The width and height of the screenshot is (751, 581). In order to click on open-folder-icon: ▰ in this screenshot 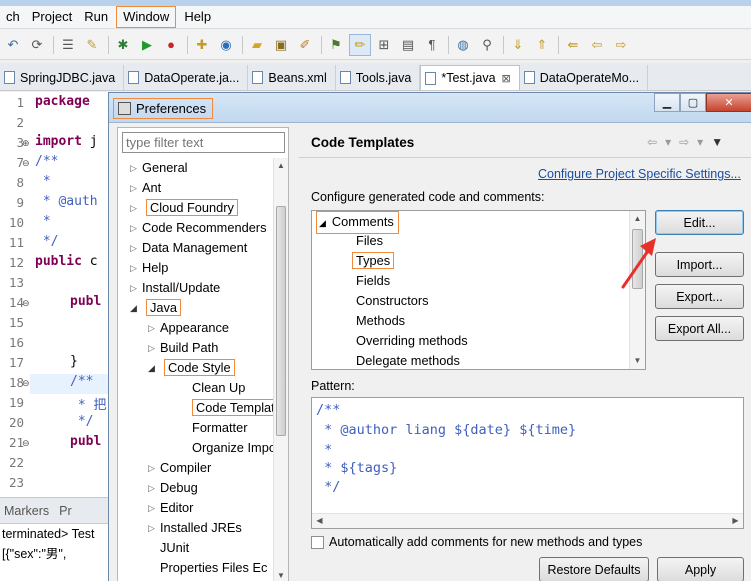, I will do `click(257, 45)`.